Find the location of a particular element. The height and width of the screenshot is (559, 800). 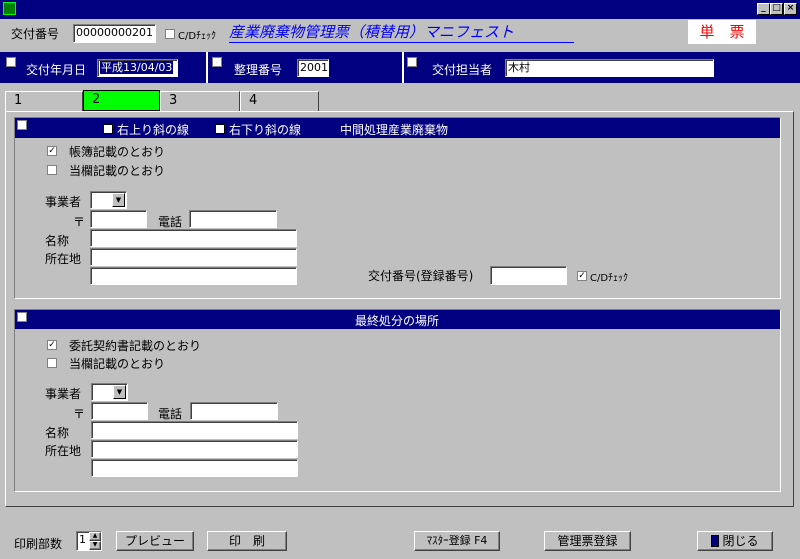

up-diagonal-checkbox is located at coordinates (108, 129).